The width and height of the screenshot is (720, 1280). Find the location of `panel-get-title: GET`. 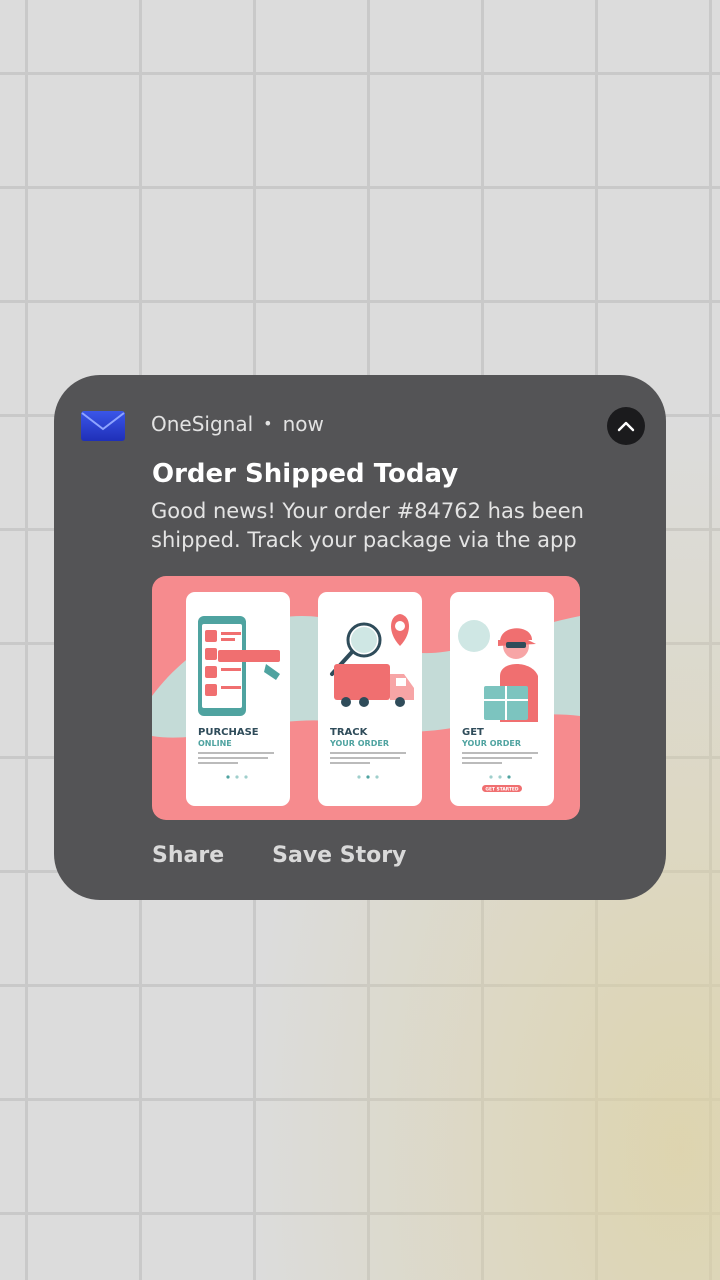

panel-get-title: GET is located at coordinates (473, 732).